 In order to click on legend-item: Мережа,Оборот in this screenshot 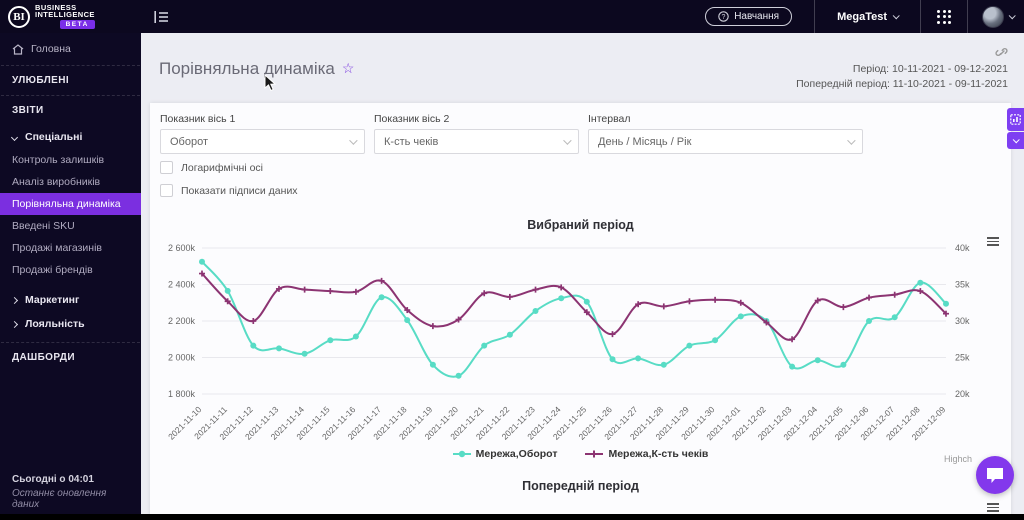, I will do `click(505, 454)`.